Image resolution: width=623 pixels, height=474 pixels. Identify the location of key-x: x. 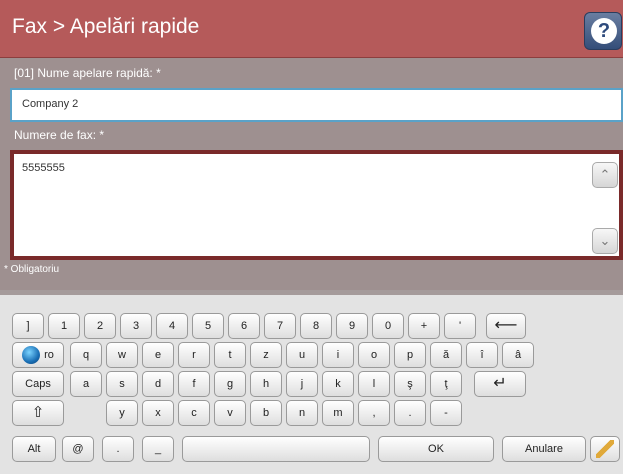
(158, 413).